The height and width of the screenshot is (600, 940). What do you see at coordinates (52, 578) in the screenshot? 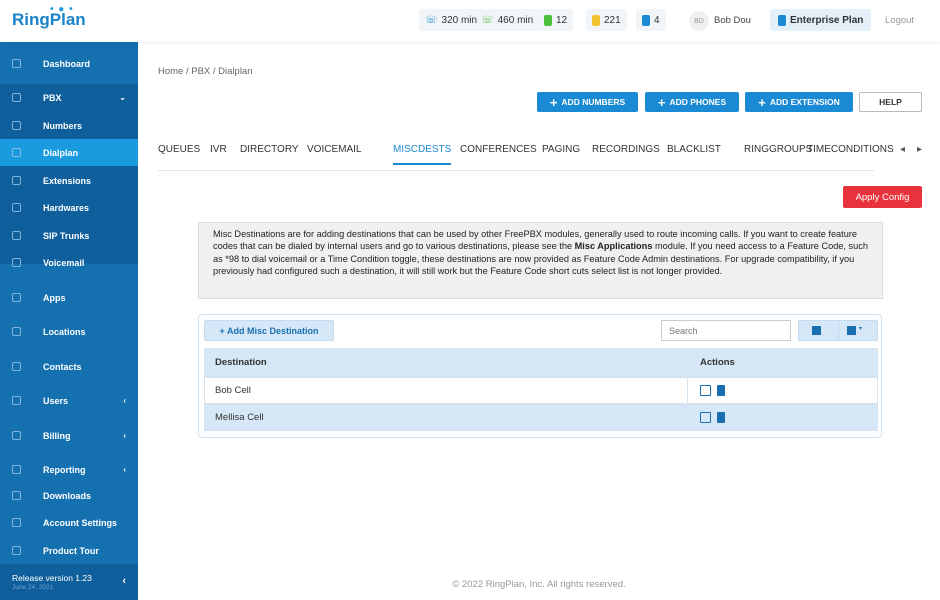
I see `release-version: Release version 1.23` at bounding box center [52, 578].